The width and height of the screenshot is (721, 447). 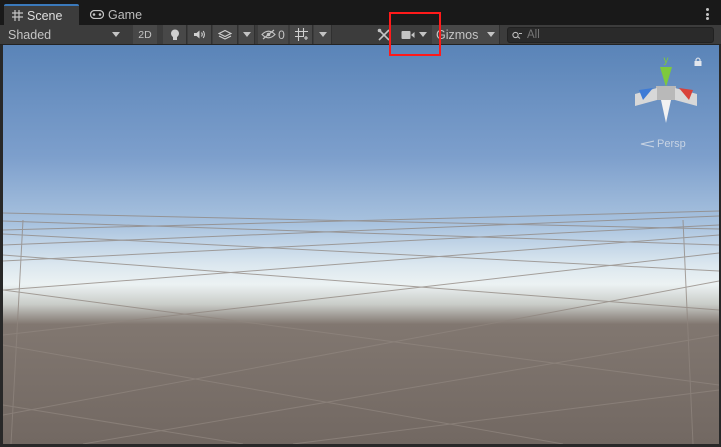 I want to click on tab-scene: Scene, so click(x=41, y=14).